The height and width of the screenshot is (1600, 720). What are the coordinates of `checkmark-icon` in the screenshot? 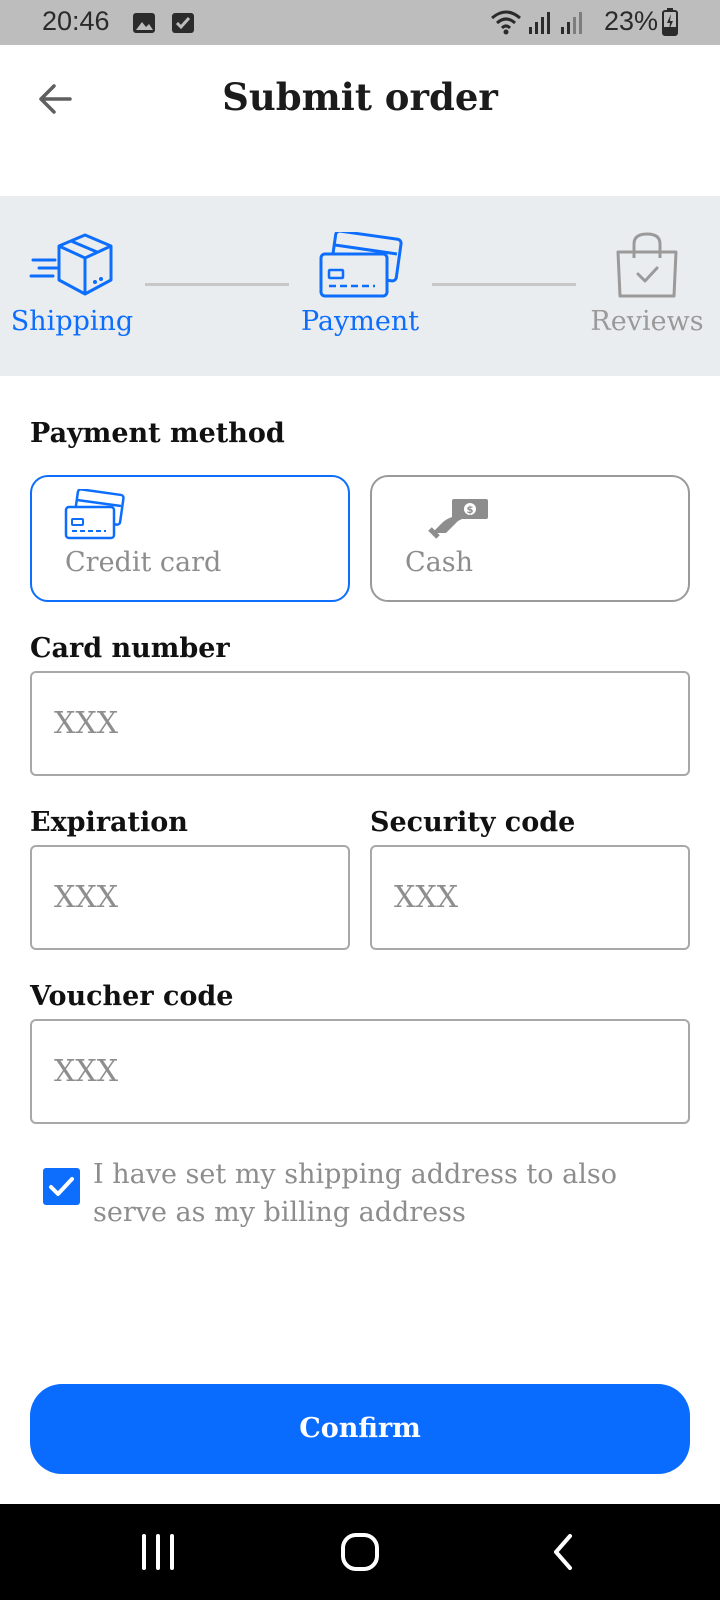 It's located at (61, 1186).